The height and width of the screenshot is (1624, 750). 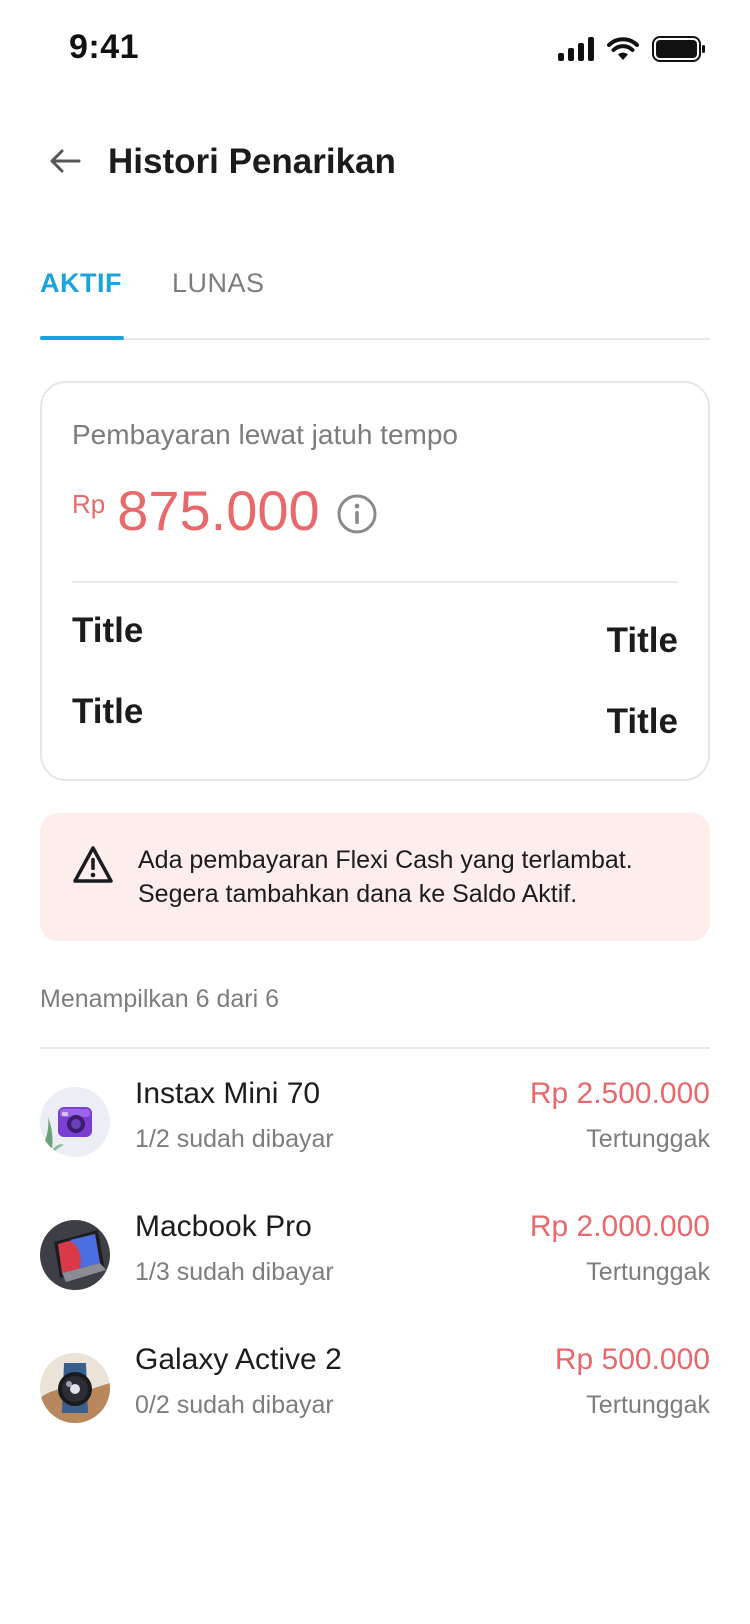 I want to click on status-bar: 9:41, so click(x=375, y=50).